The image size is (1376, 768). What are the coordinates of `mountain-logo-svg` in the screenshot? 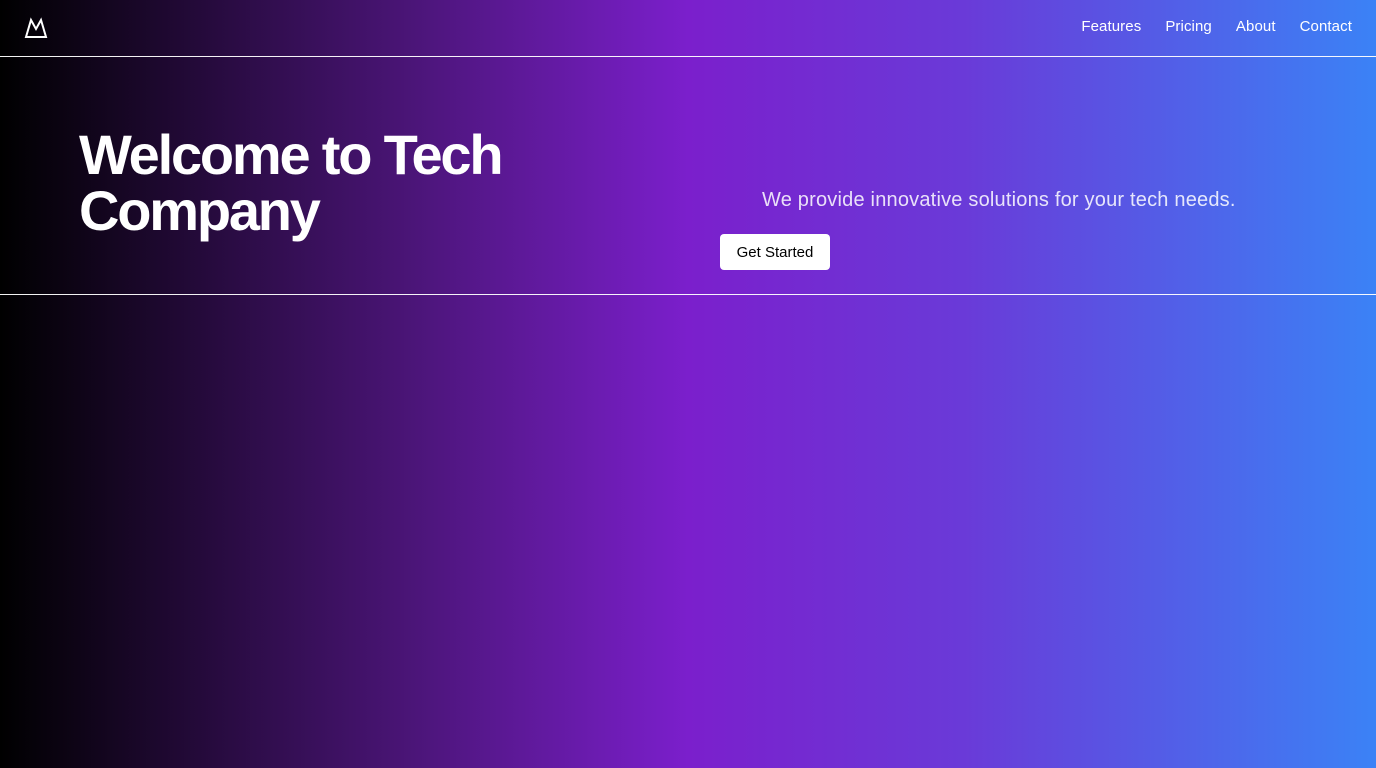 It's located at (36, 27).